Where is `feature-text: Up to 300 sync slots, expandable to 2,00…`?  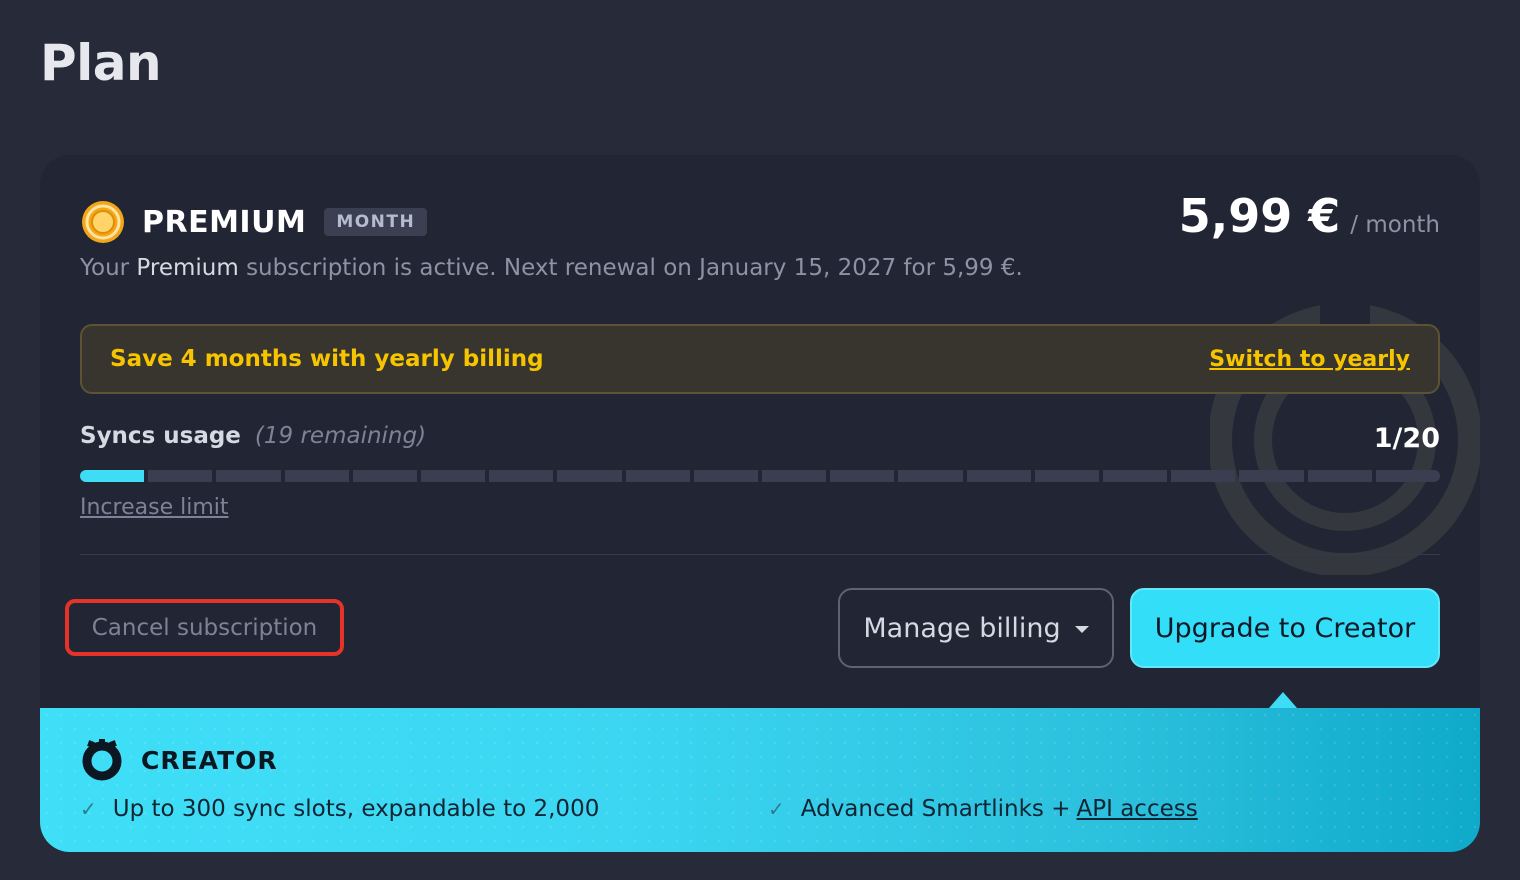 feature-text: Up to 300 sync slots, expandable to 2,00… is located at coordinates (356, 809).